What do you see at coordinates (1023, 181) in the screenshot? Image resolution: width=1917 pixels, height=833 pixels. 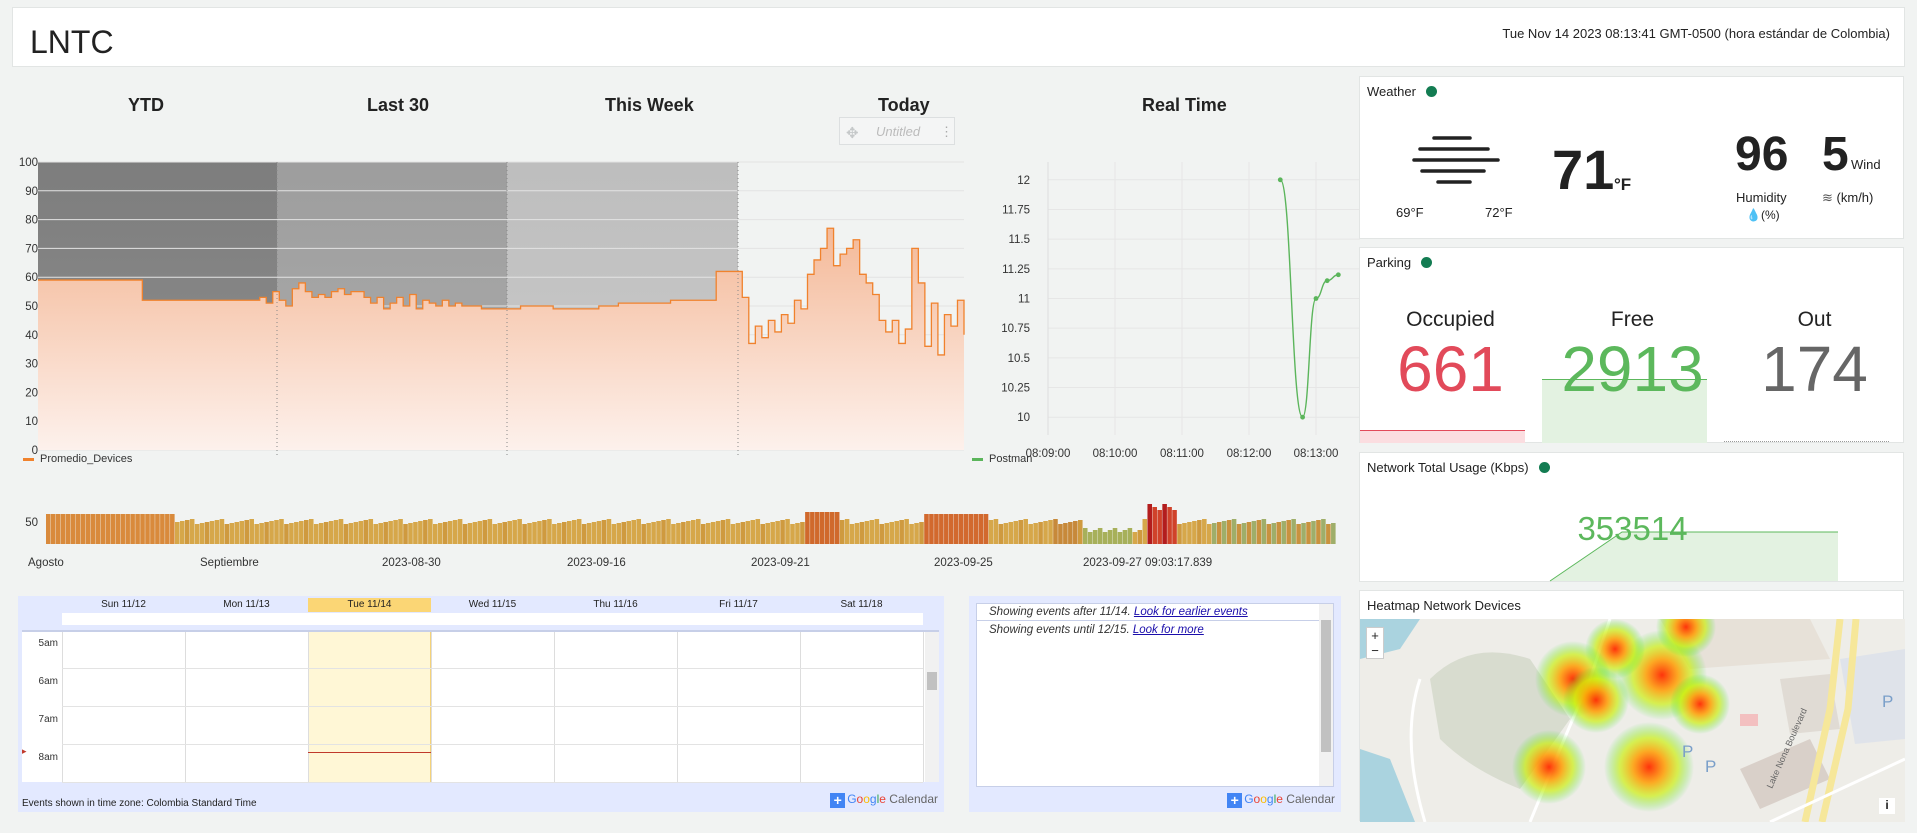 I see `y-tick-label: 12` at bounding box center [1023, 181].